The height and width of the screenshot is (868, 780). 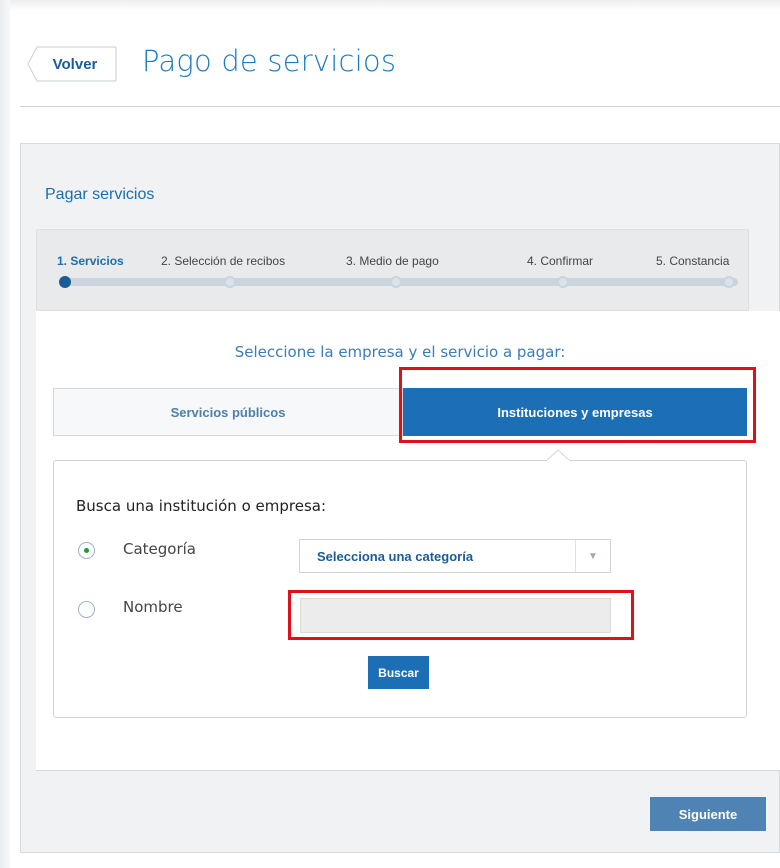 I want to click on page-left-shadow, so click(x=5, y=434).